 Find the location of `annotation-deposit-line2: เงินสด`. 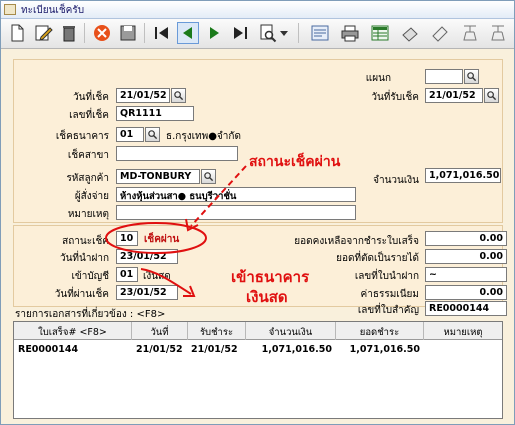

annotation-deposit-line2: เงินสด is located at coordinates (267, 297).